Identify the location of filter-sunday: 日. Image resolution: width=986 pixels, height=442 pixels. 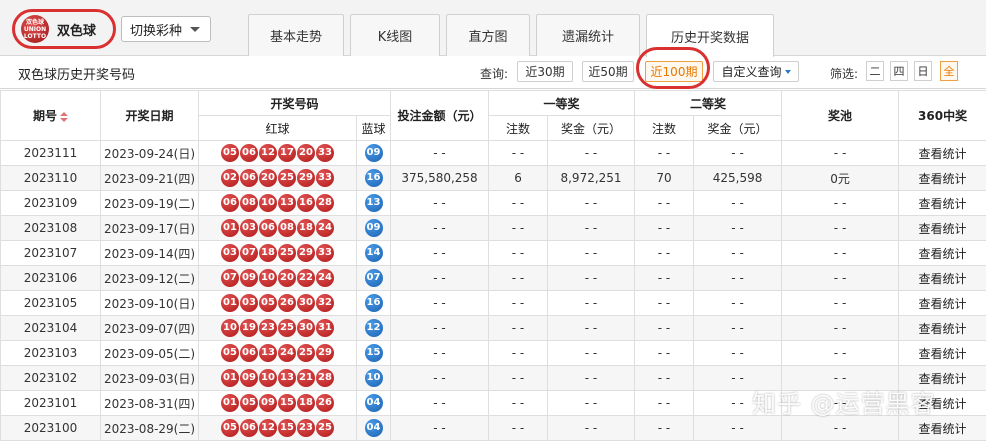
(923, 71).